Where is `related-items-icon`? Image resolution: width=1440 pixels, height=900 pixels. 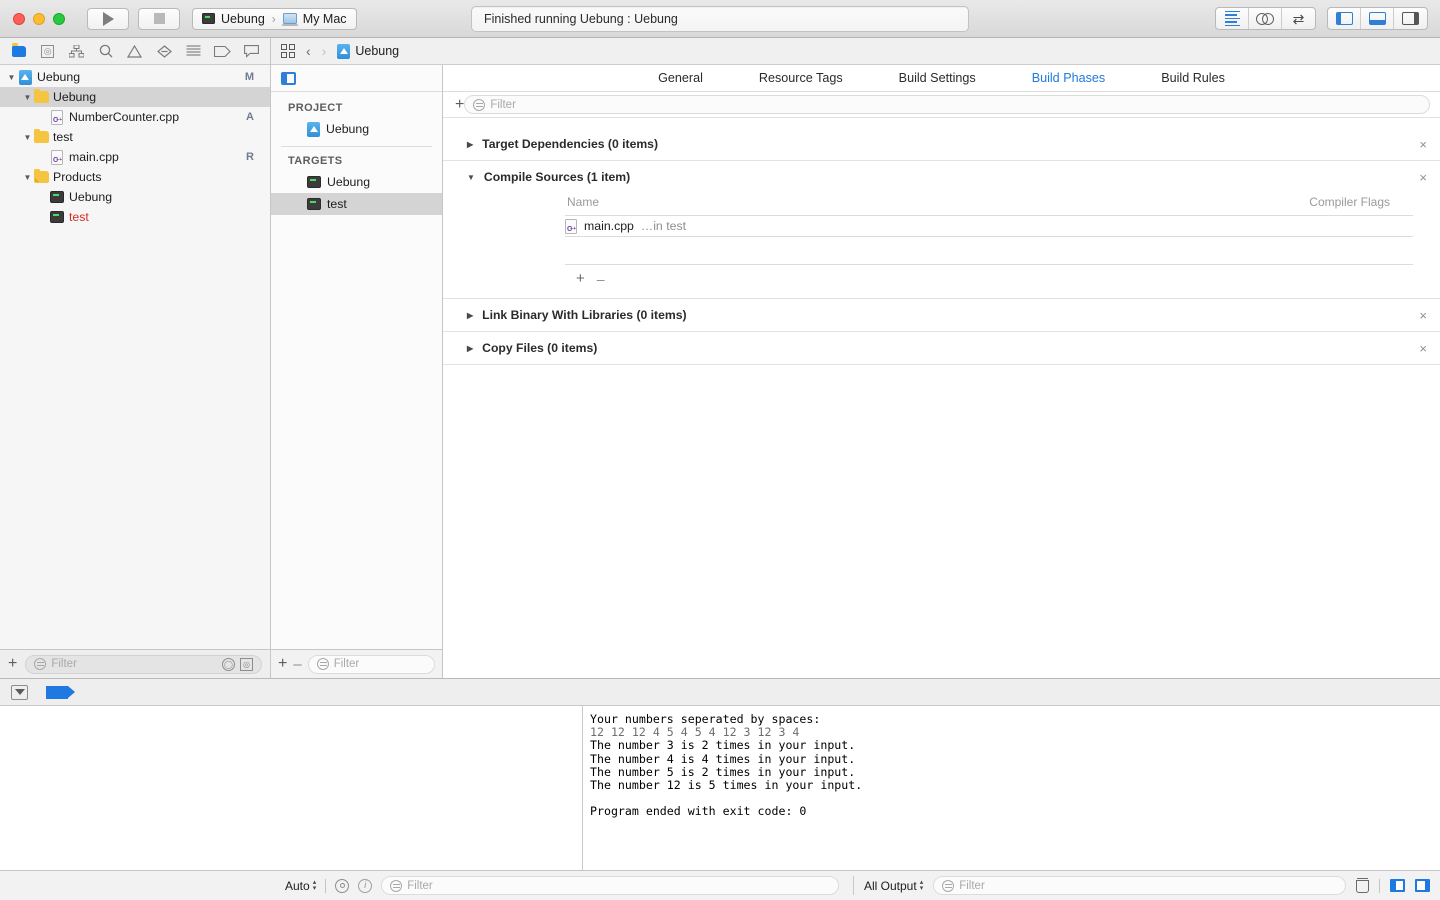
related-items-icon is located at coordinates (288, 51).